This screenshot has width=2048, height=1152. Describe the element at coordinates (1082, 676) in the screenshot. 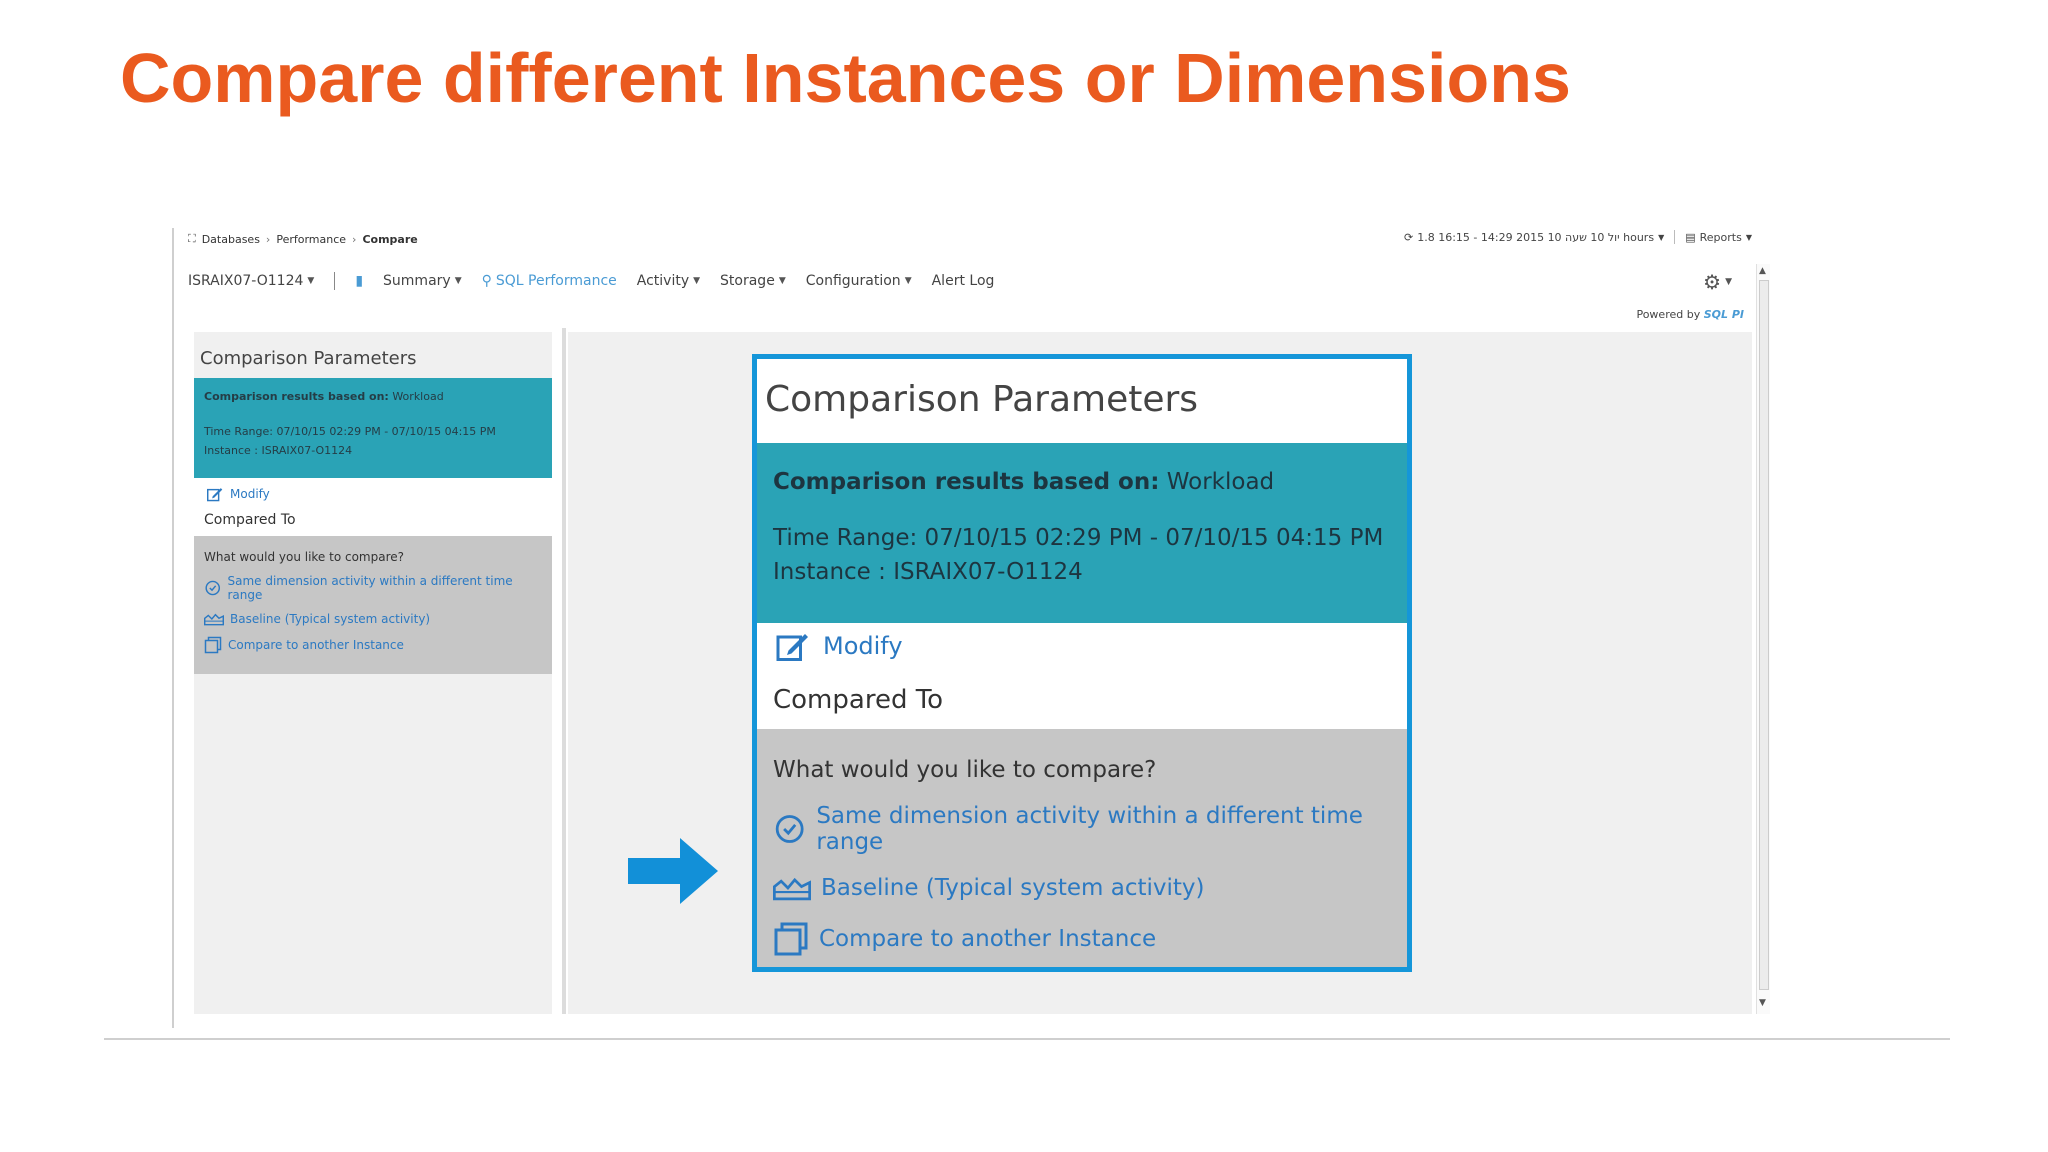

I see `zoom-compared-section: Modify Compared To` at that location.